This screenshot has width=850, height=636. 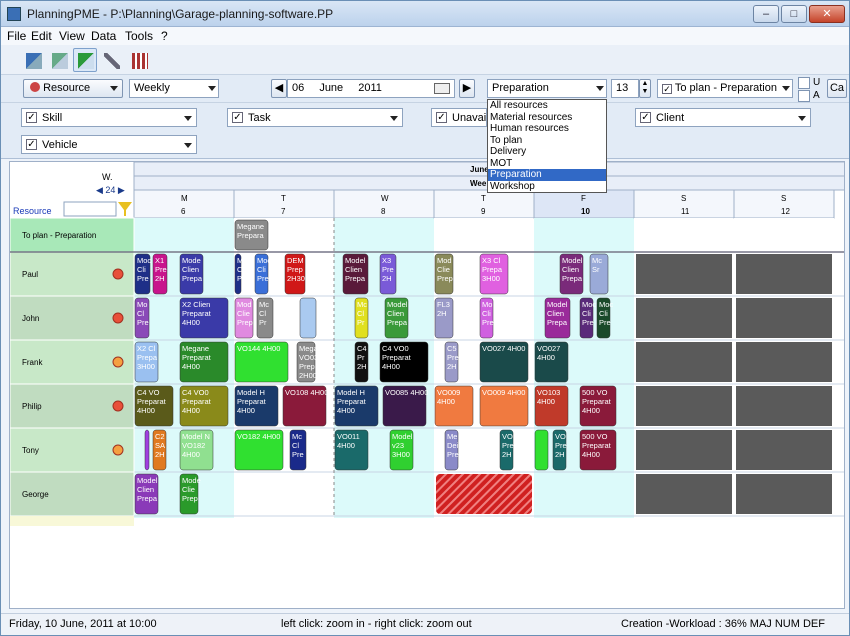 What do you see at coordinates (443, 304) in the screenshot?
I see `task-label: FL3` at bounding box center [443, 304].